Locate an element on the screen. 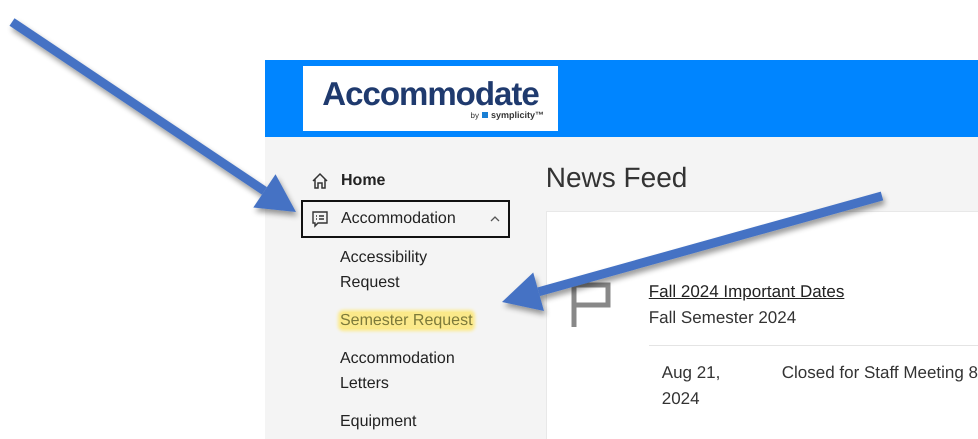 The image size is (978, 439). nav-item: Accommodation is located at coordinates (405, 219).